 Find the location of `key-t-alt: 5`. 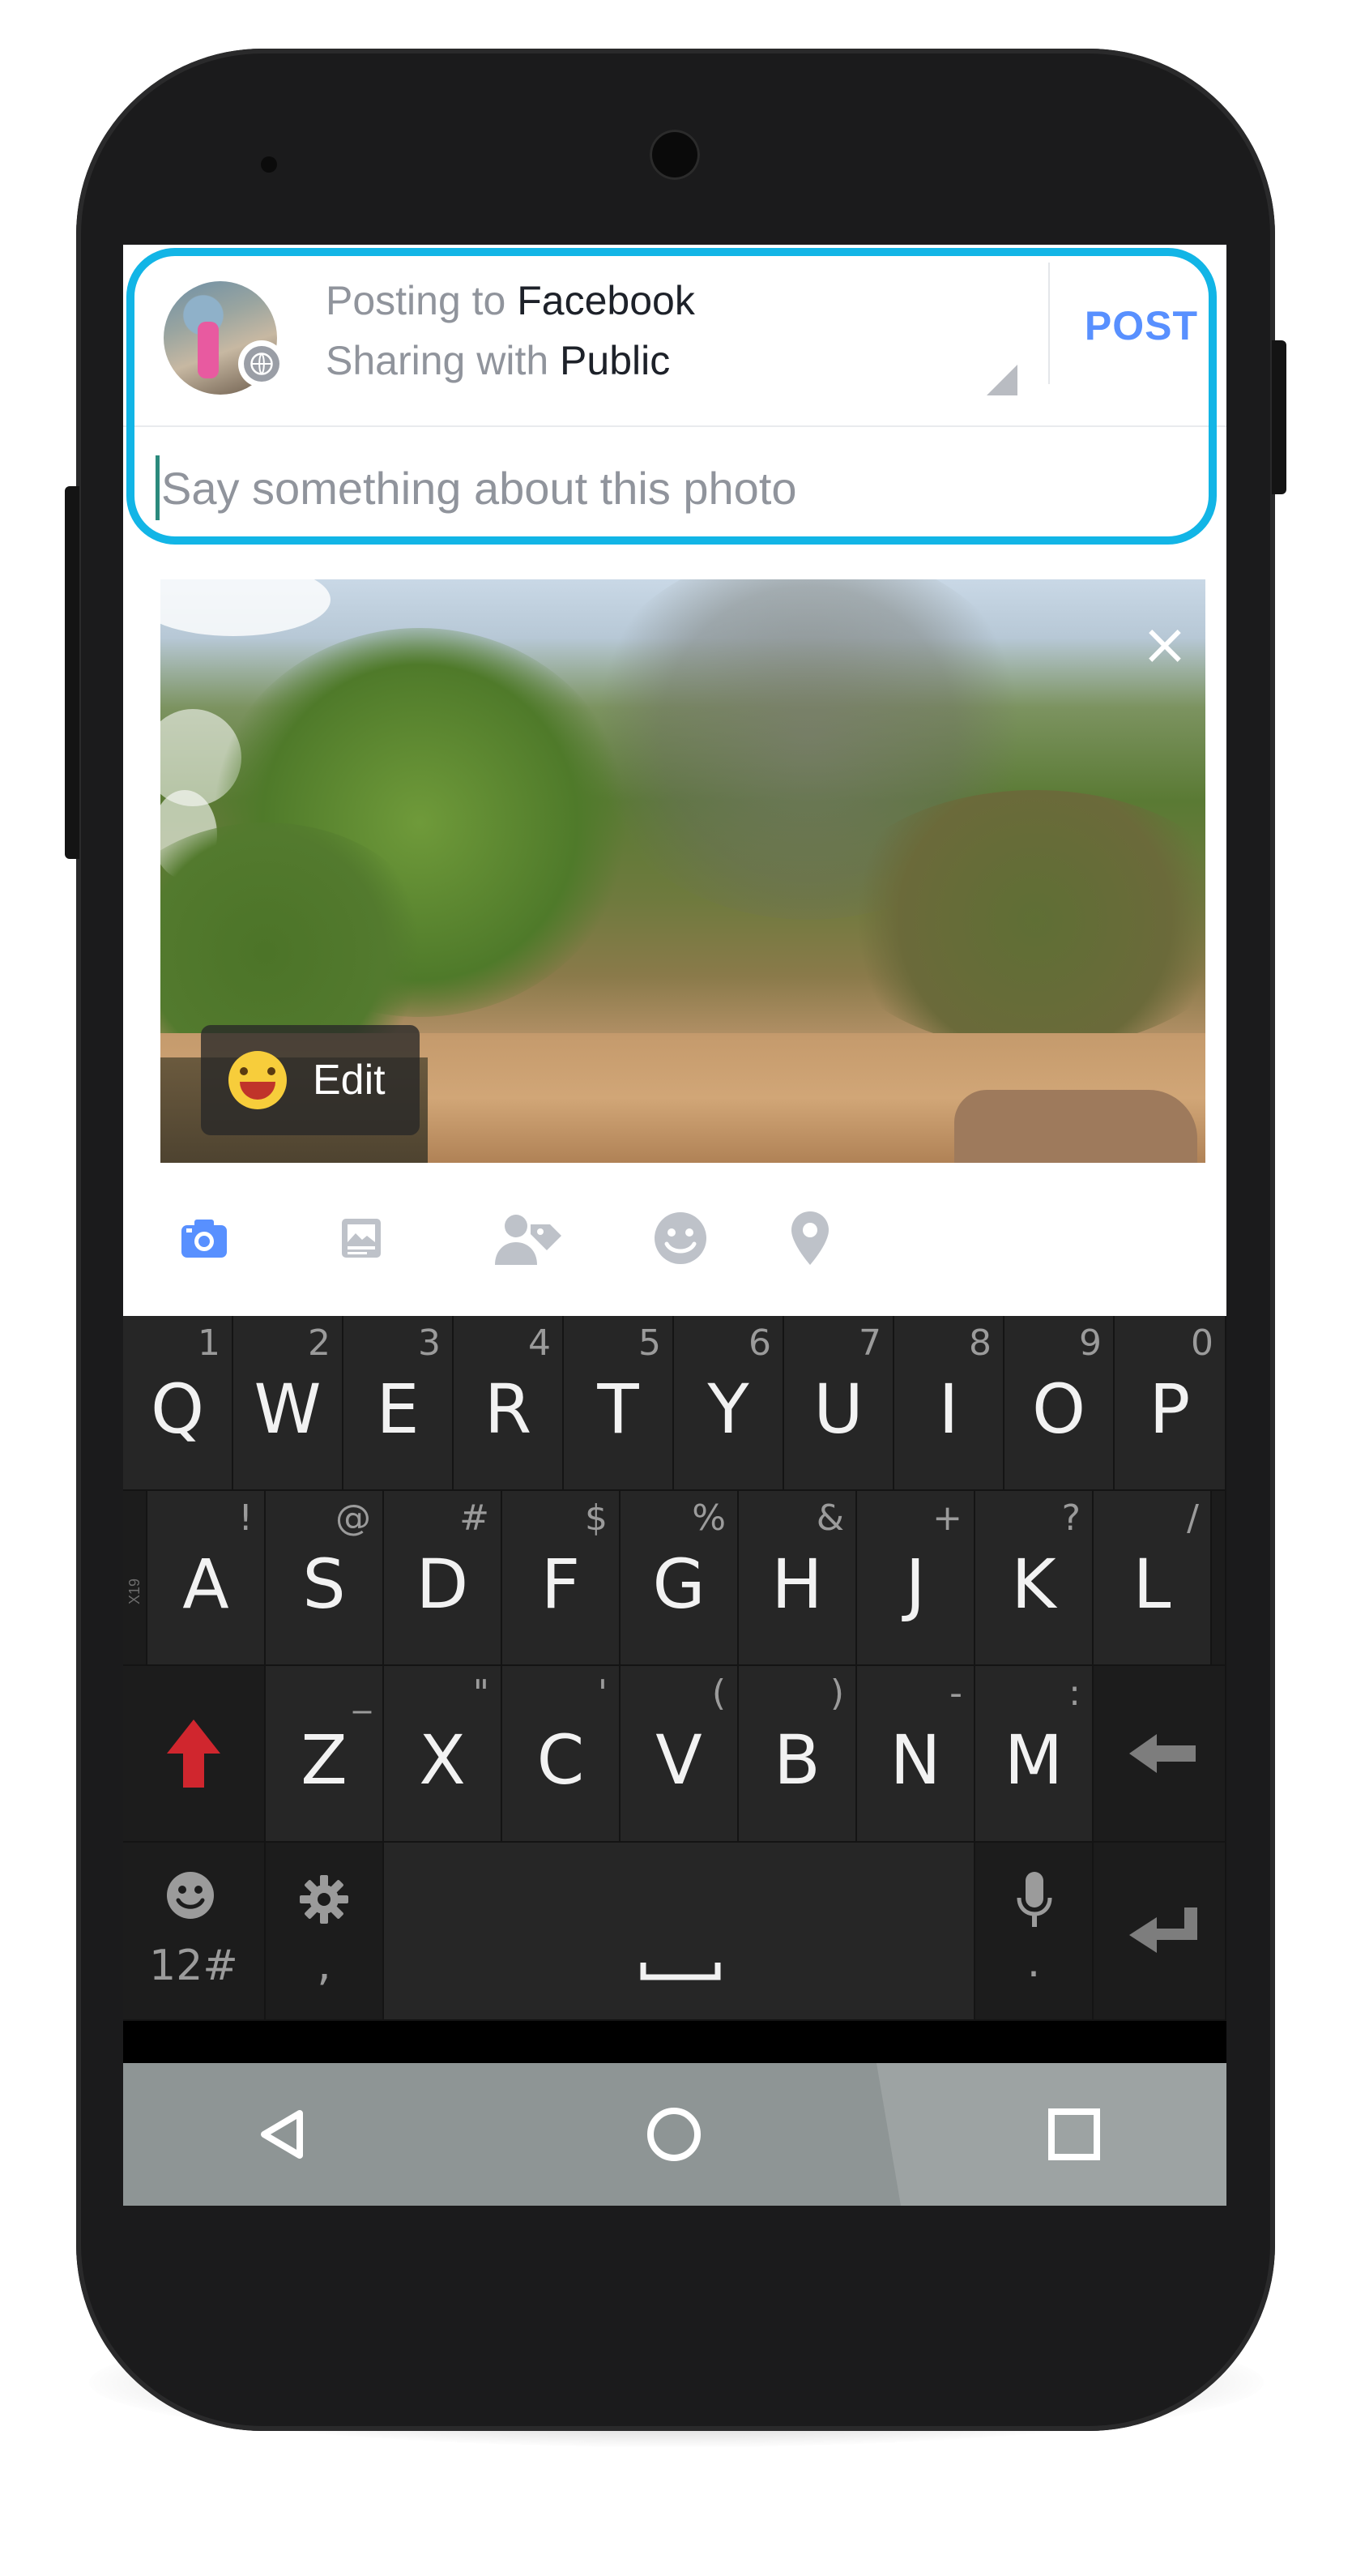

key-t-alt: 5 is located at coordinates (649, 1343).